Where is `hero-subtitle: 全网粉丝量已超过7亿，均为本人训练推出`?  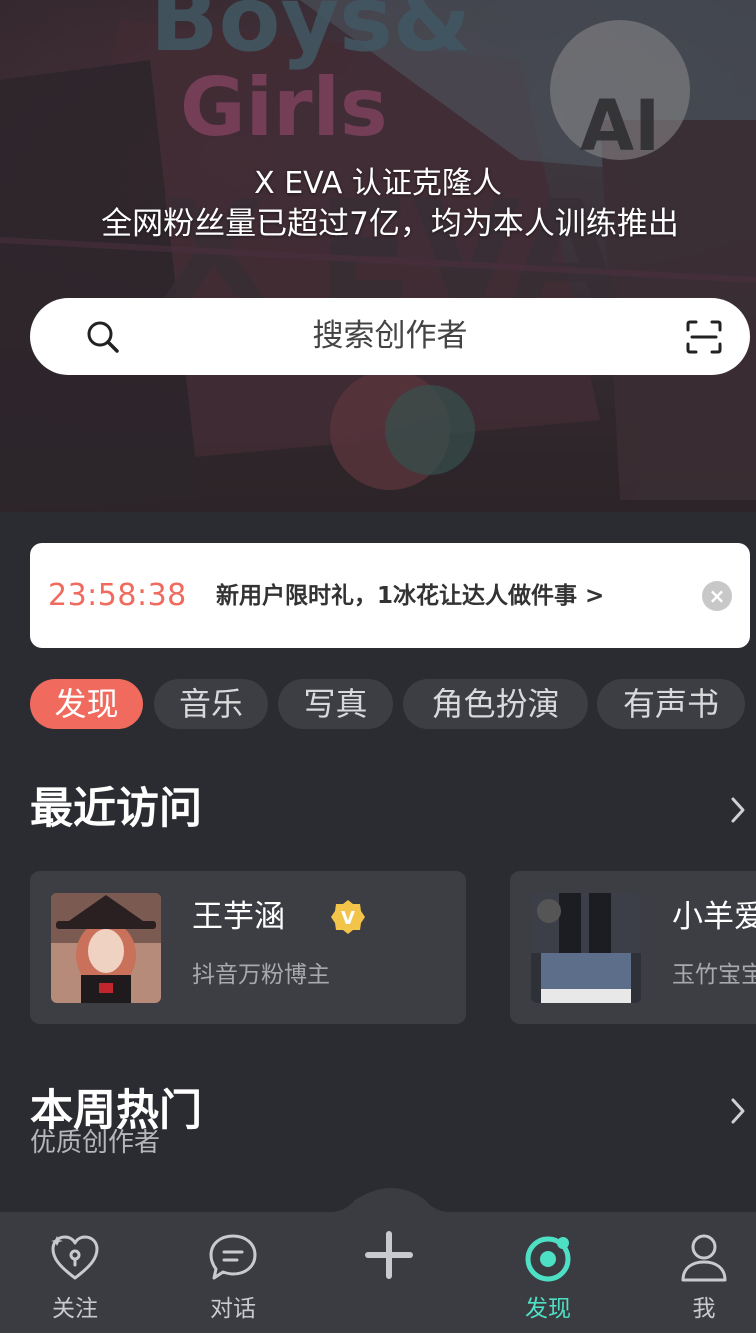
hero-subtitle: 全网粉丝量已超过7亿，均为本人训练推出 is located at coordinates (390, 224).